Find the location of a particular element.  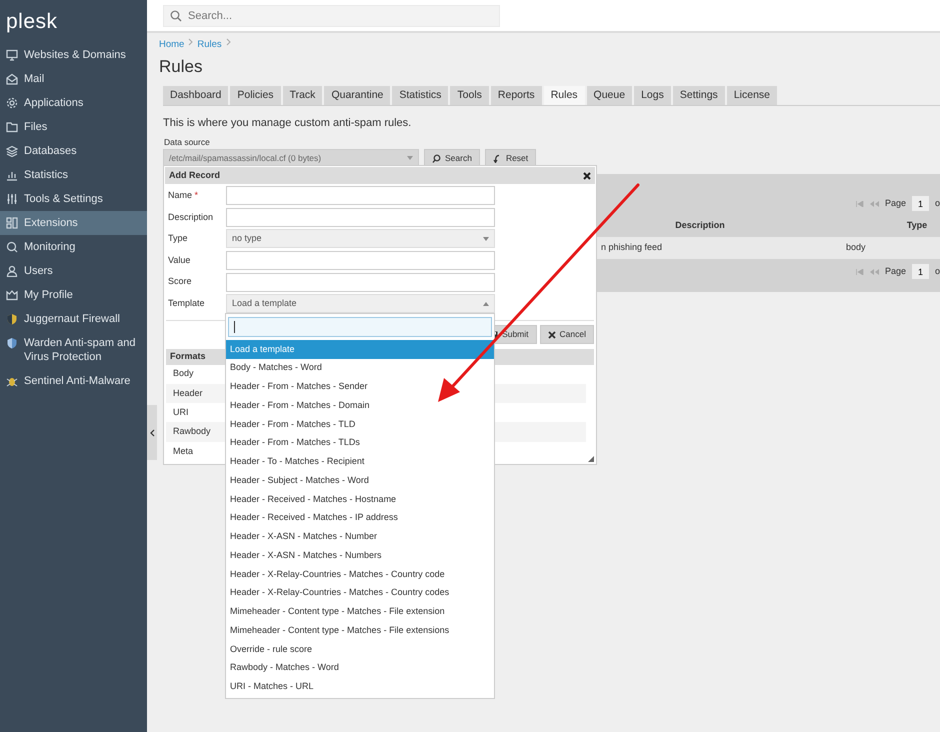

tab: Track is located at coordinates (302, 95).